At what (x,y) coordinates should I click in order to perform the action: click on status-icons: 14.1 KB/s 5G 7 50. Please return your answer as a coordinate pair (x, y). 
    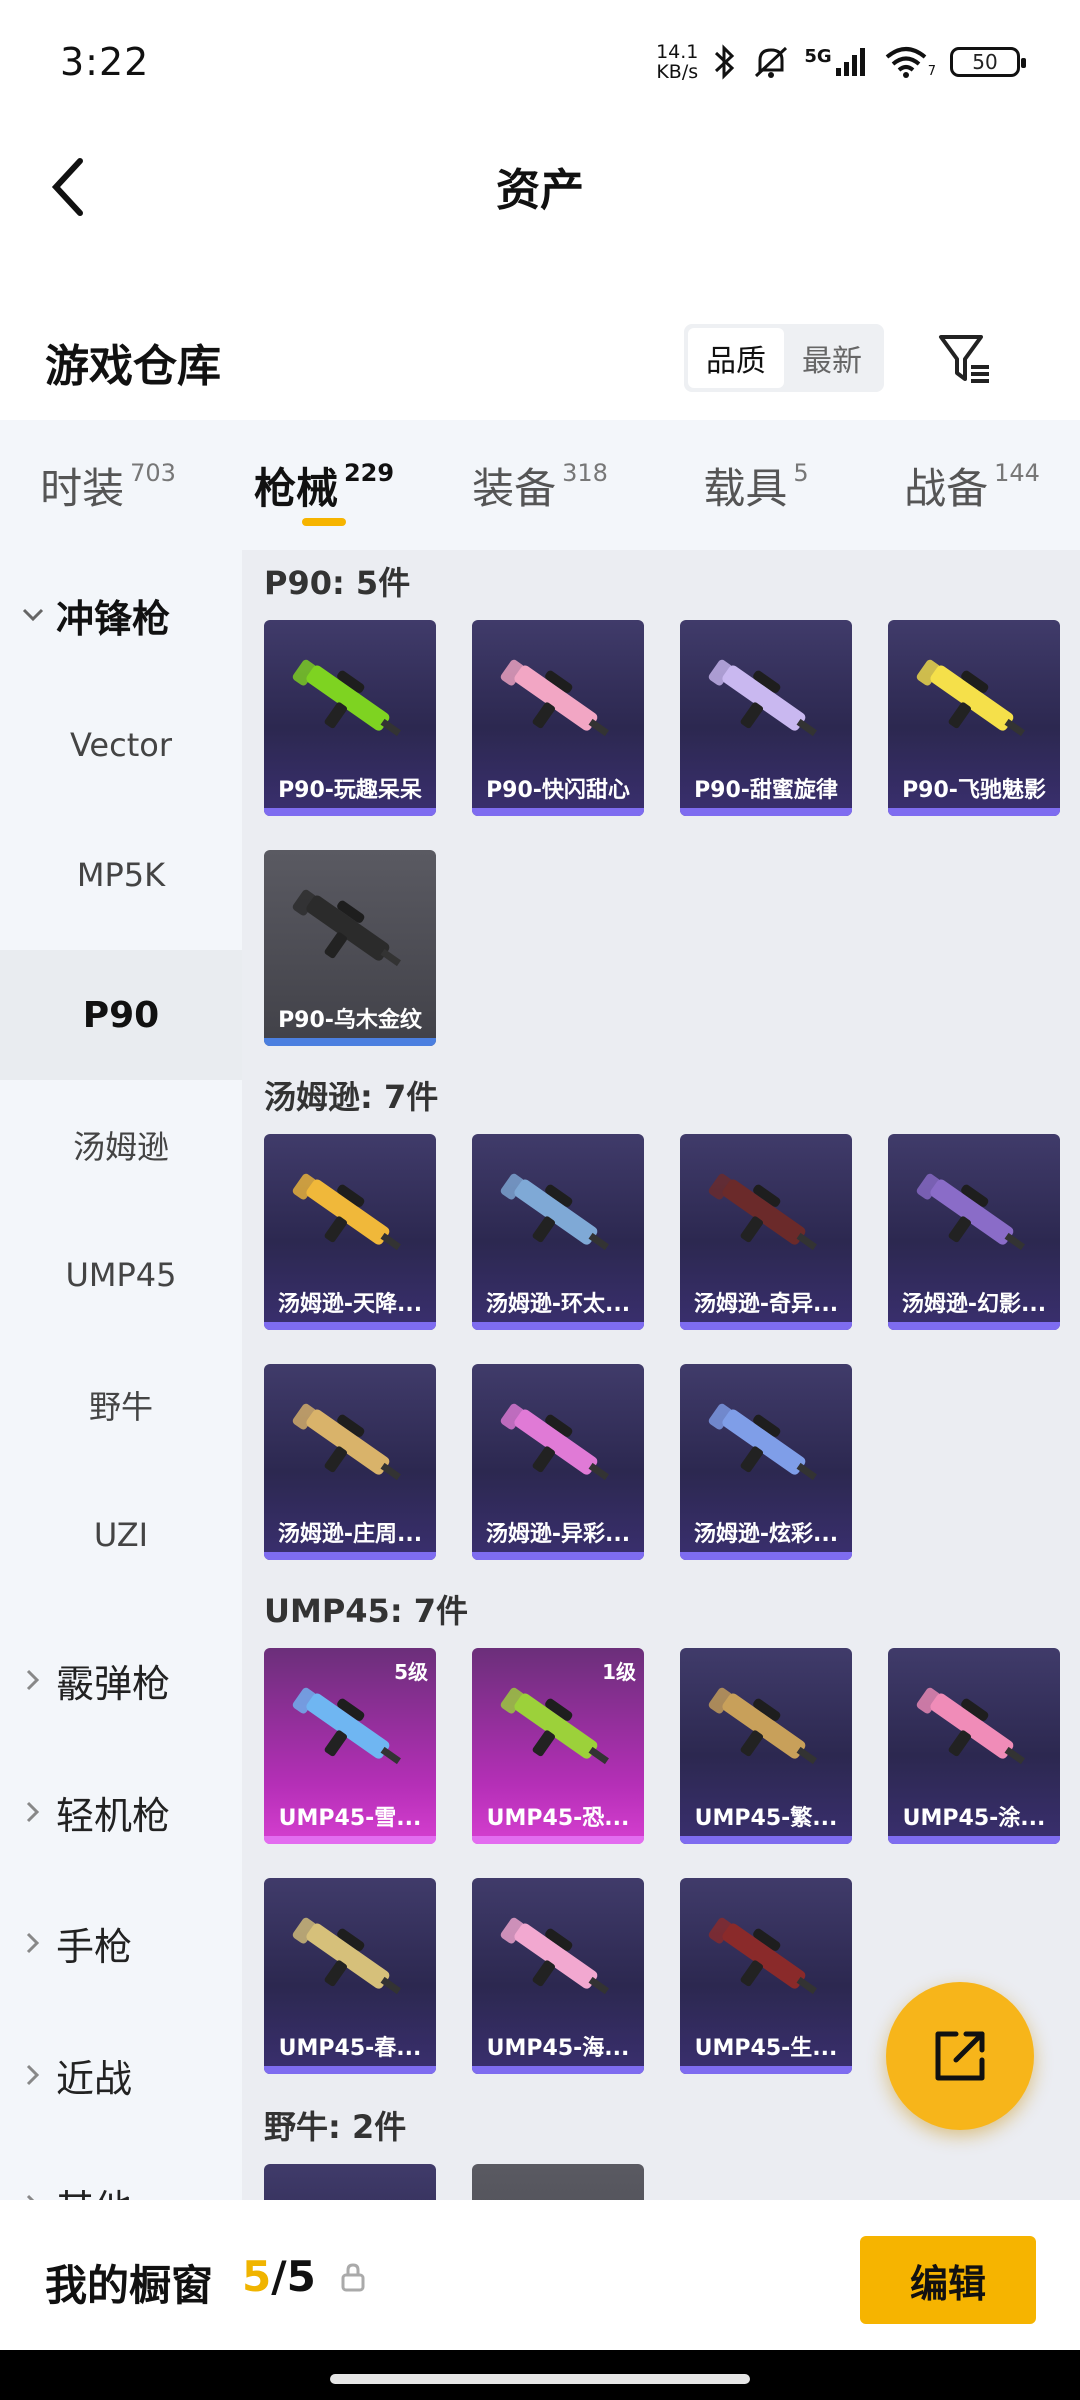
    Looking at the image, I should click on (841, 62).